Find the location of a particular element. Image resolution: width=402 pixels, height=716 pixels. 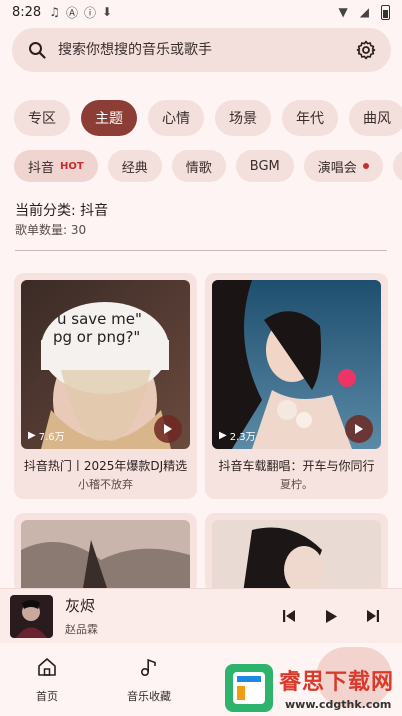

divider is located at coordinates (201, 250).